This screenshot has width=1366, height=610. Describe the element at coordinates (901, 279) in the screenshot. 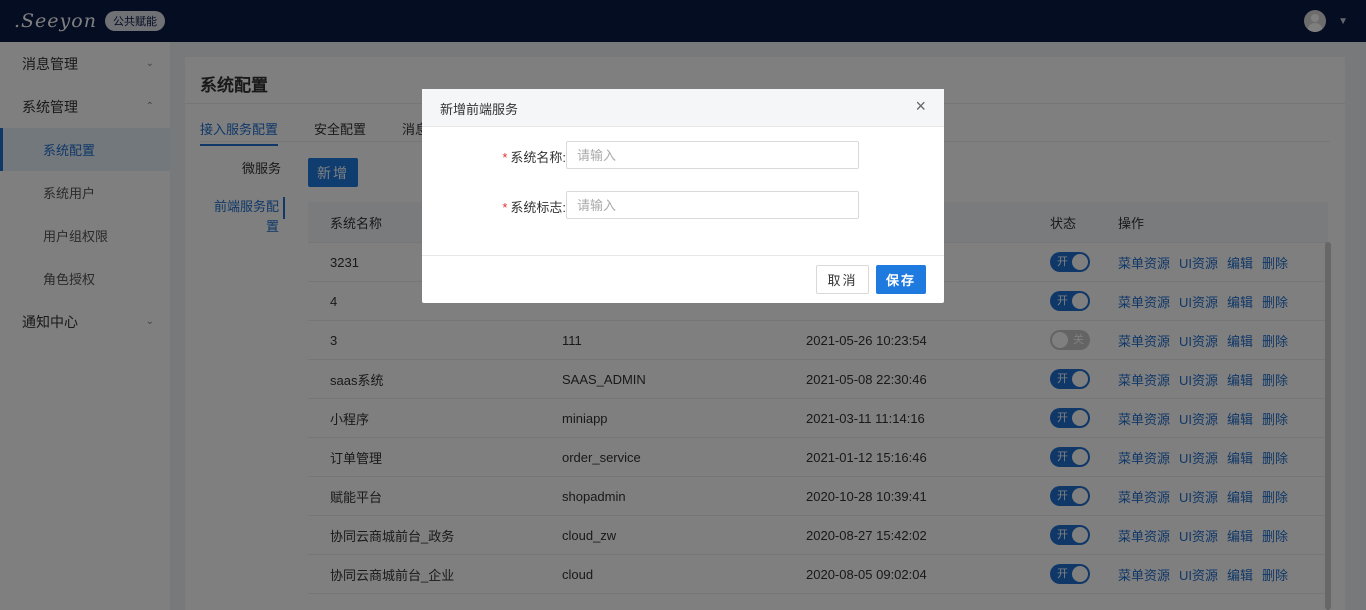

I see `save-button: 保存` at that location.